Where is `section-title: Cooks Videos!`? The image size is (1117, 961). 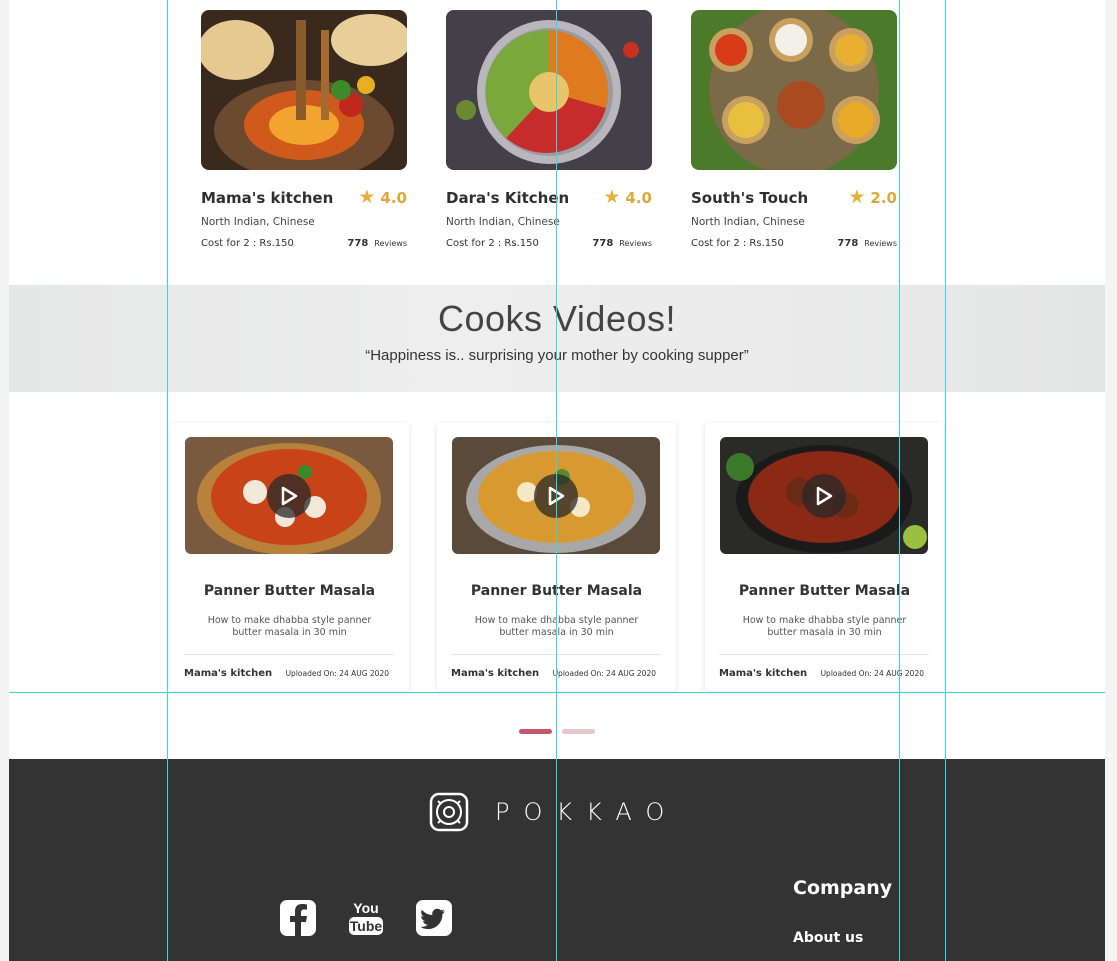
section-title: Cooks Videos! is located at coordinates (557, 318).